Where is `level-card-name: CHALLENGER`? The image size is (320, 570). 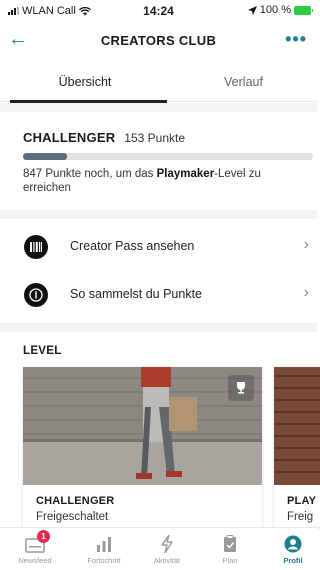 level-card-name: CHALLENGER is located at coordinates (75, 501).